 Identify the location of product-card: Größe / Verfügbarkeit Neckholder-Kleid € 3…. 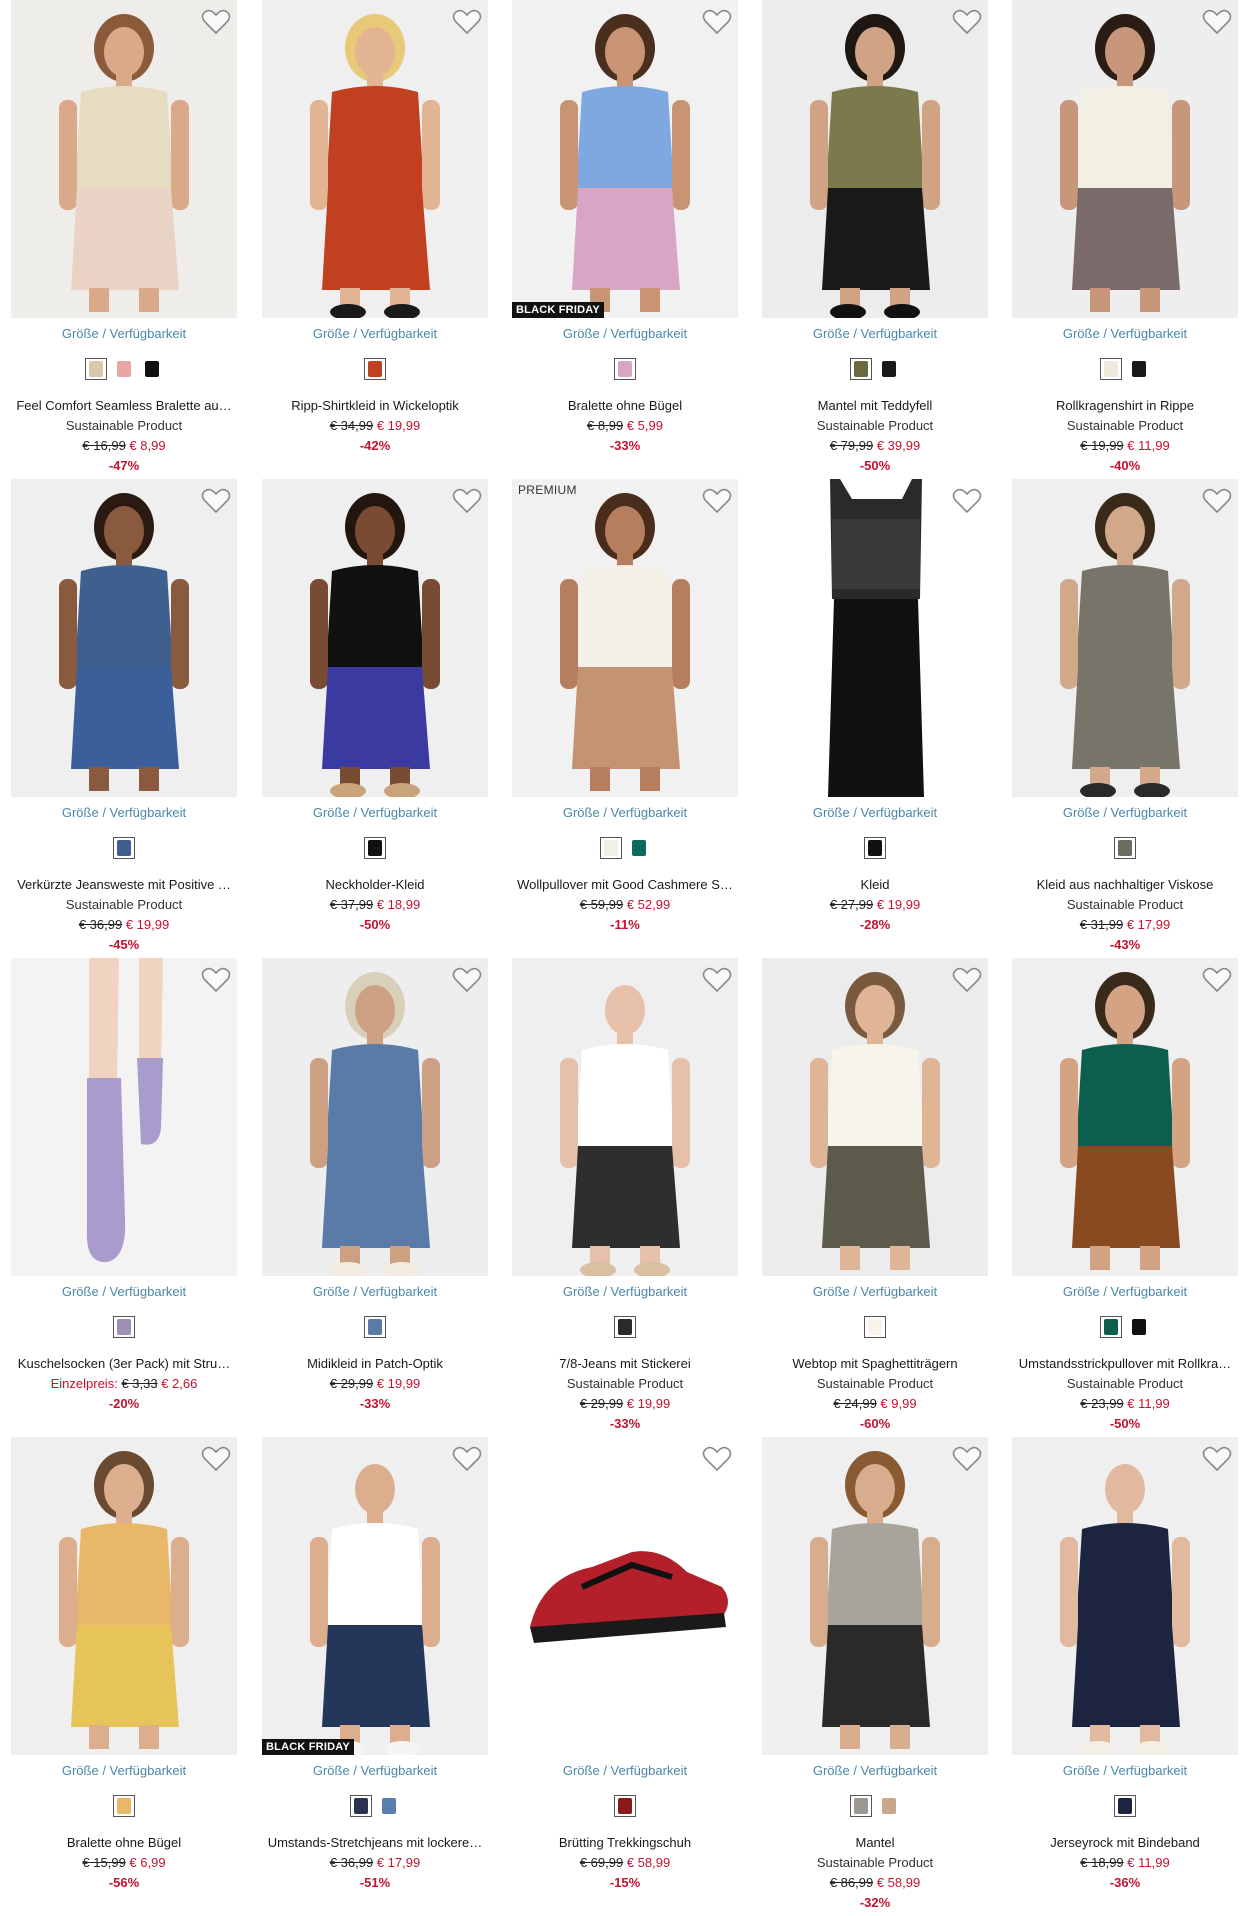
(375, 714).